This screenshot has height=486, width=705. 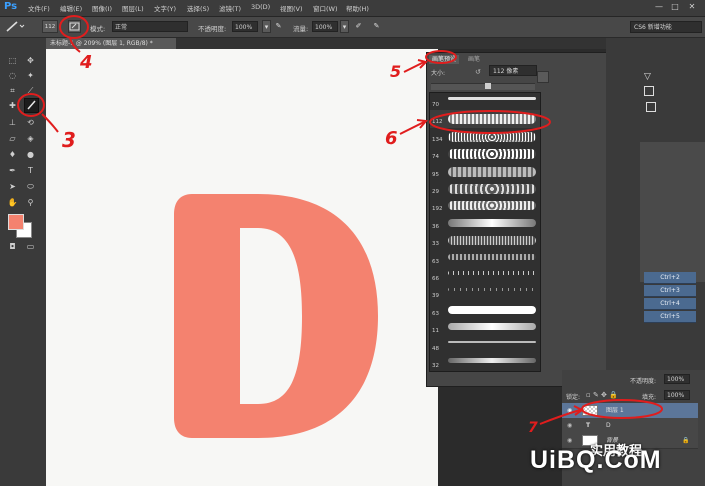 I want to click on close-button: ✕, so click(x=692, y=7).